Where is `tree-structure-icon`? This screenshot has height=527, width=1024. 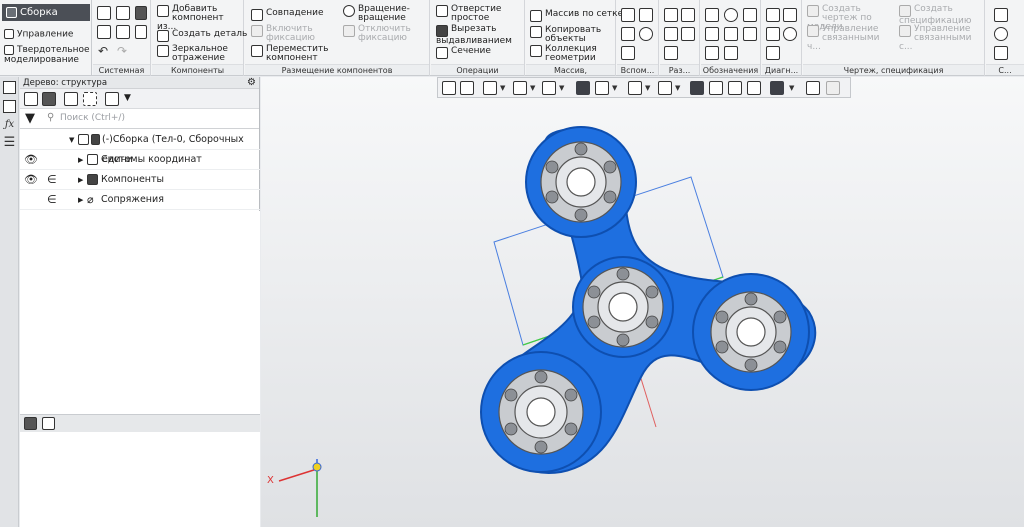 tree-structure-icon is located at coordinates (31, 99).